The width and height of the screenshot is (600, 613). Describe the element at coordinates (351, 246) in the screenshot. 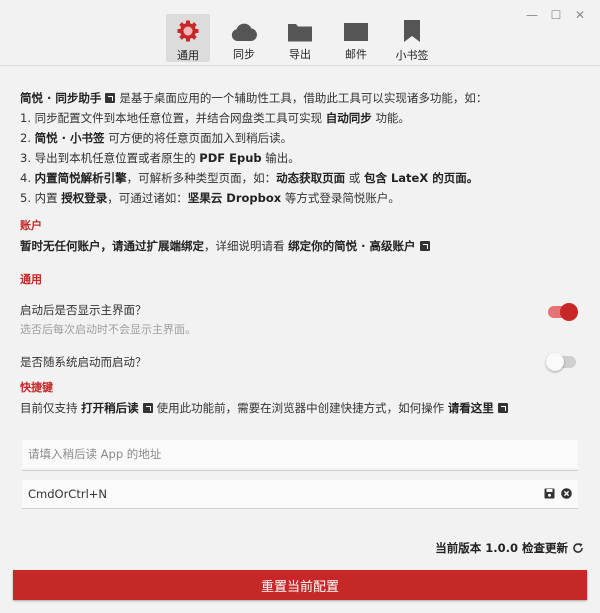

I see `bind-account-link: 绑定你的简悦 · 高级账户` at that location.